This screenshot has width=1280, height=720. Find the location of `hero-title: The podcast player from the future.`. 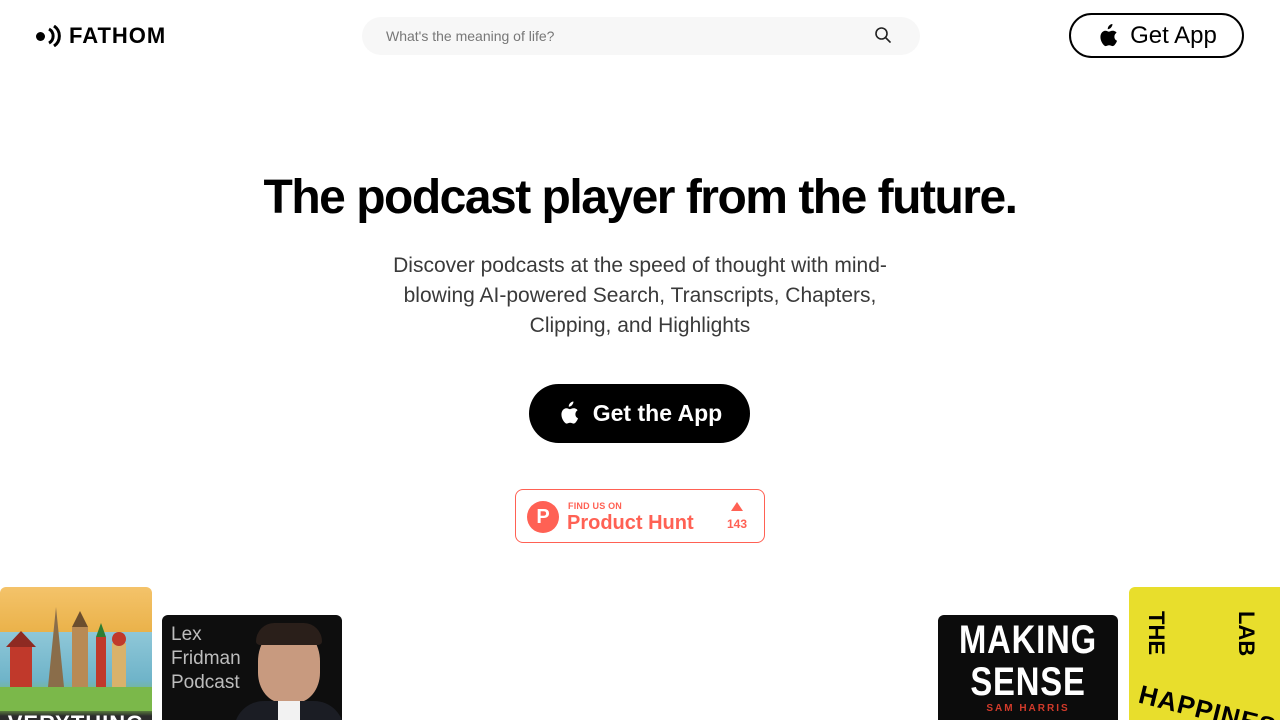

hero-title: The podcast player from the future. is located at coordinates (640, 197).